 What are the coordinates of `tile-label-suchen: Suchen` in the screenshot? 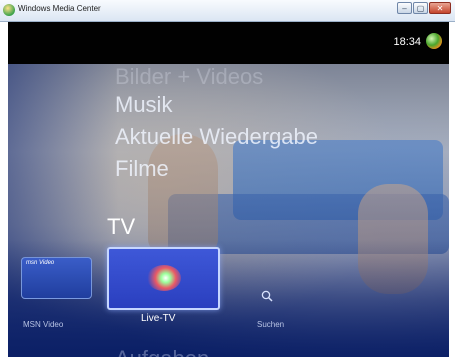 It's located at (271, 324).